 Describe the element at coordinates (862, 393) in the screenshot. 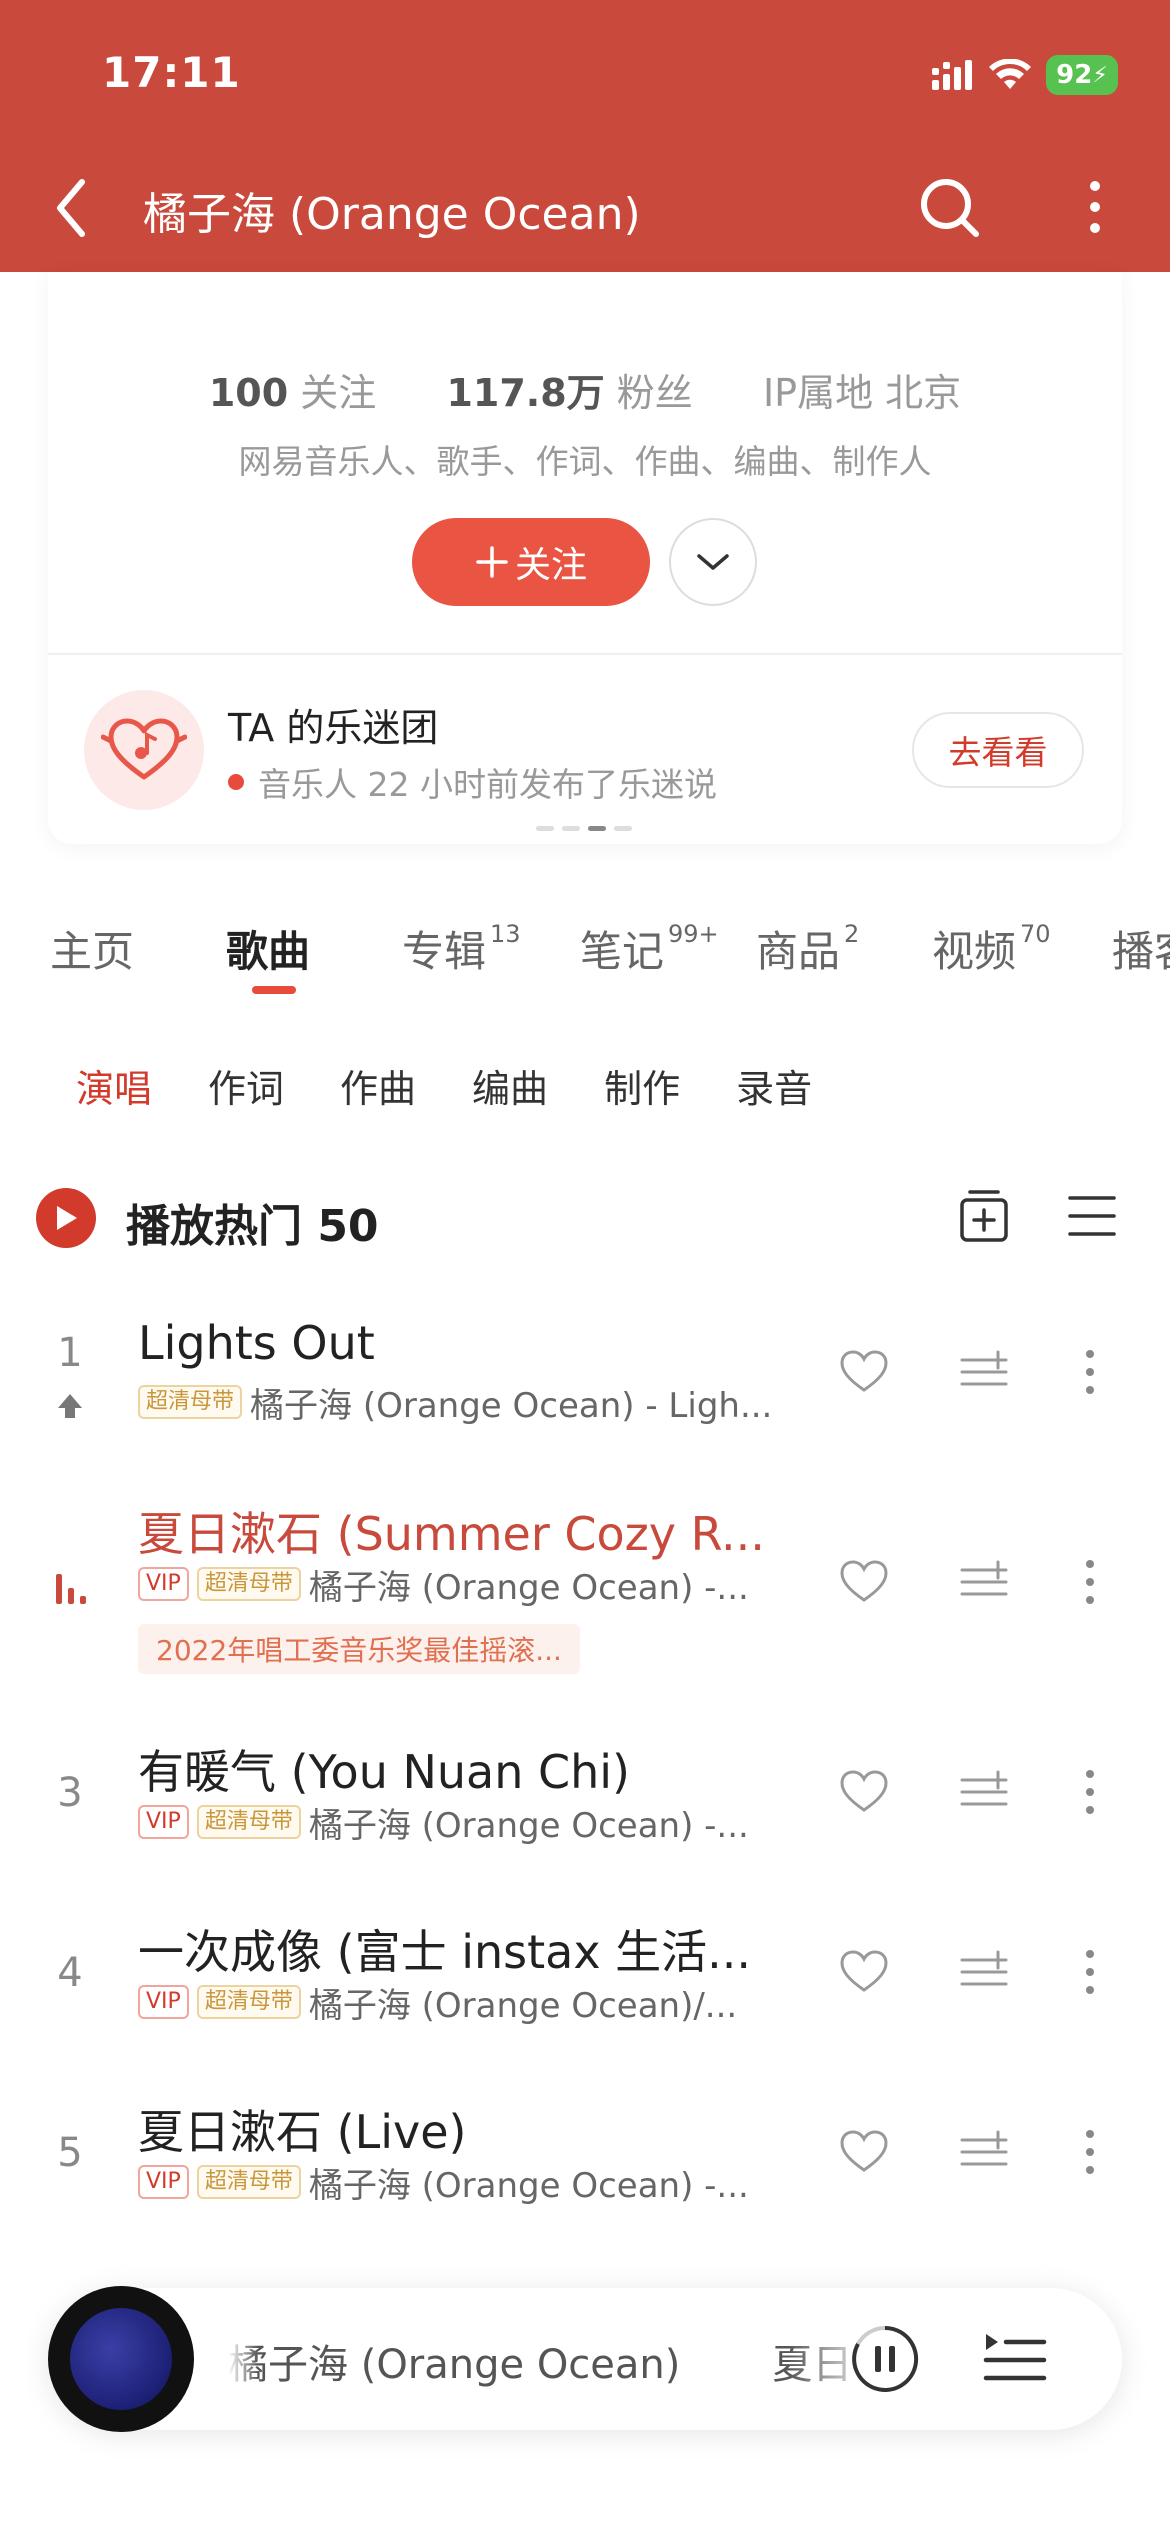

I see `ip-location: IP属地 北京` at that location.